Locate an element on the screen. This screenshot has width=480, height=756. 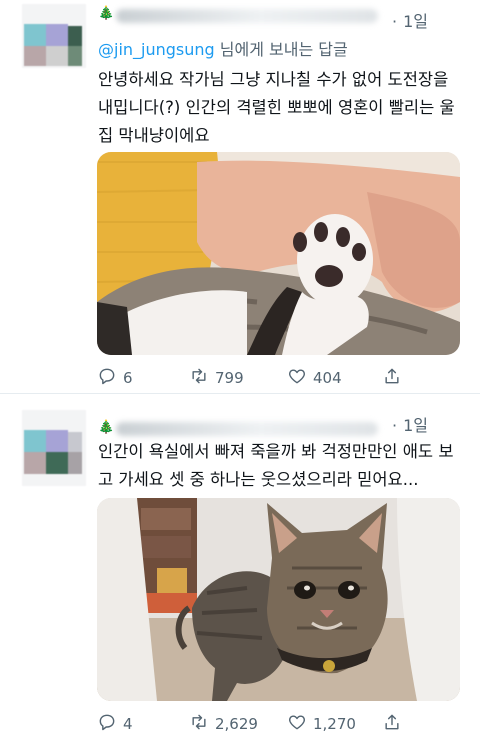
tweet-divider is located at coordinates (240, 393).